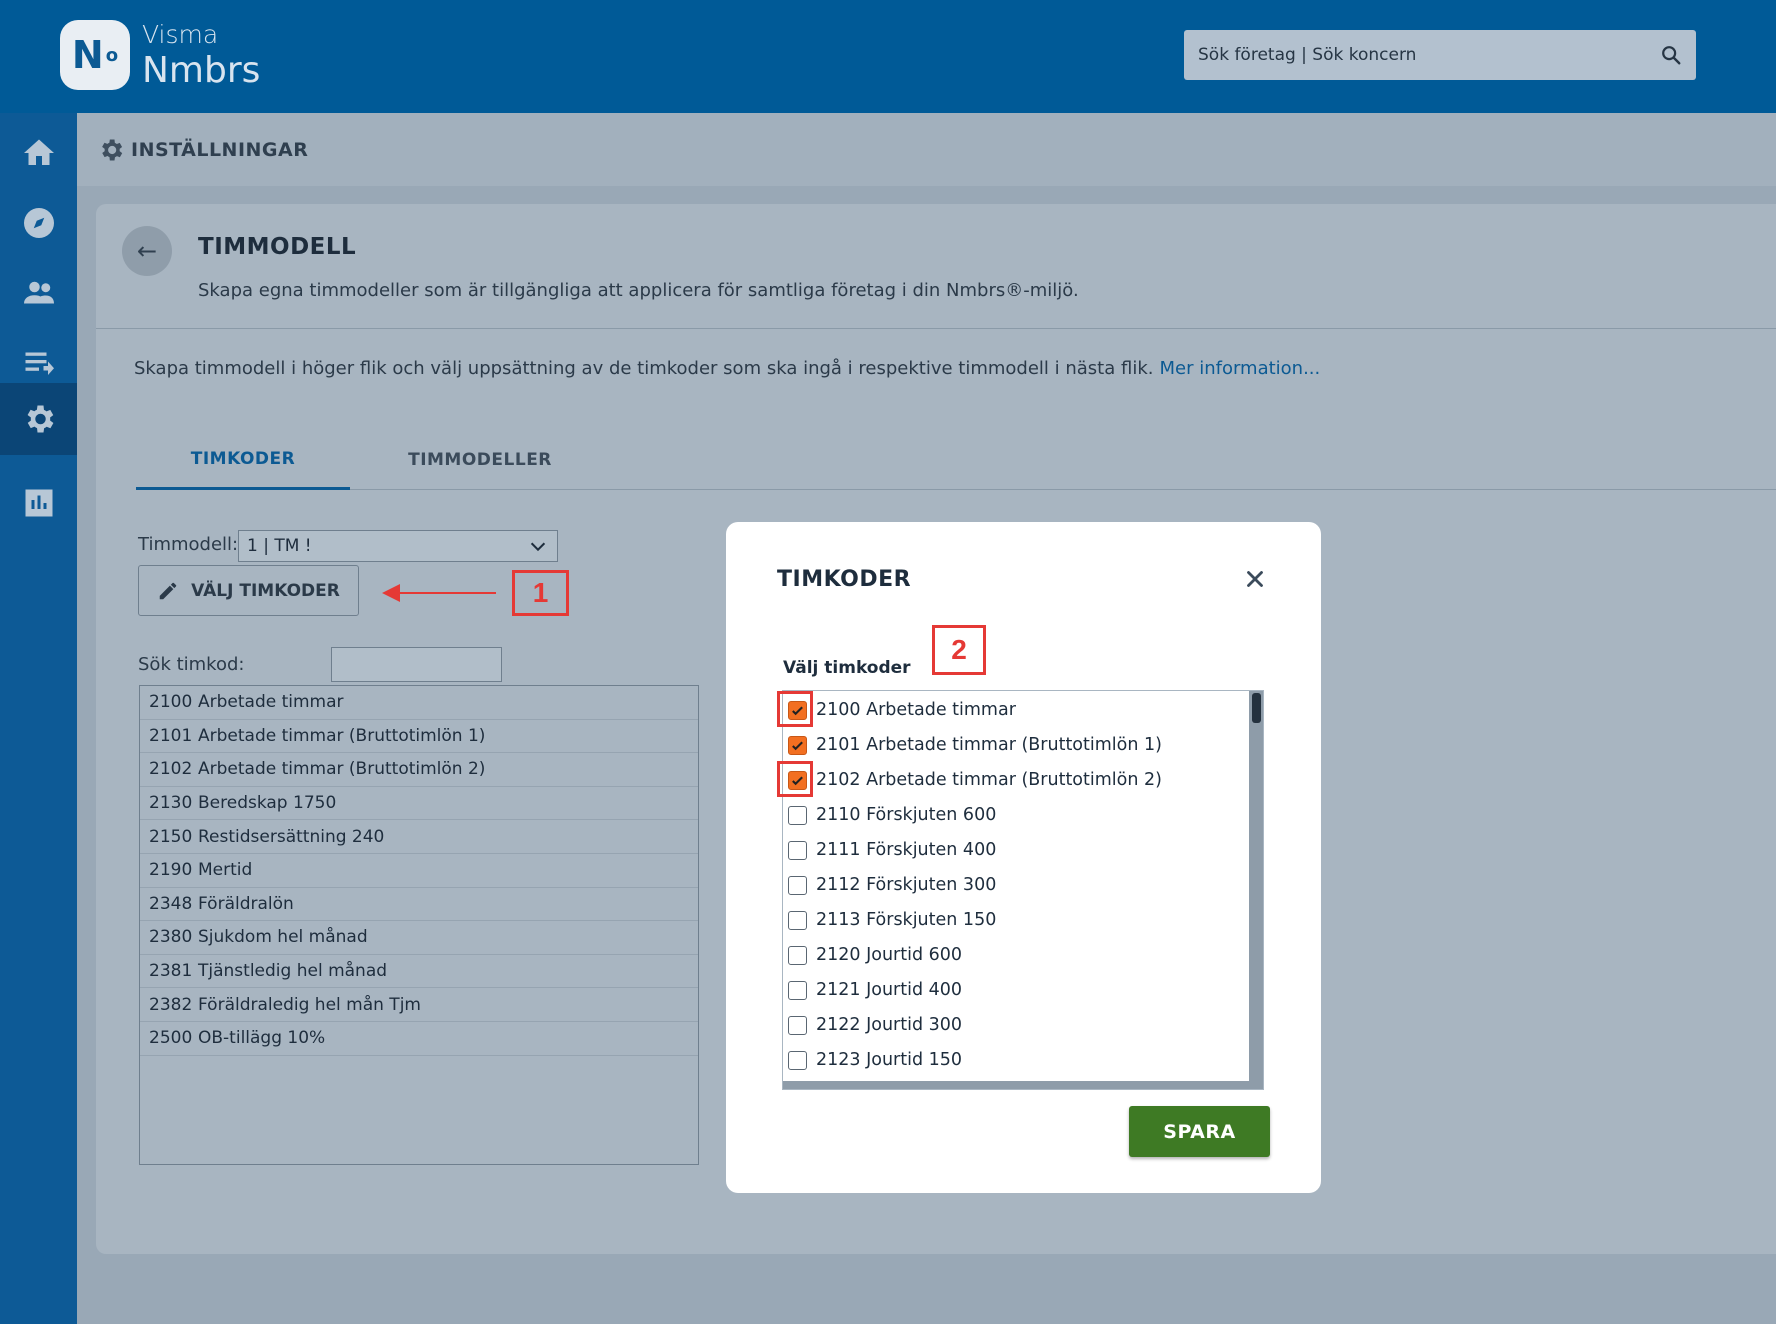 Image resolution: width=1776 pixels, height=1324 pixels. Describe the element at coordinates (936, 328) in the screenshot. I see `divider` at that location.